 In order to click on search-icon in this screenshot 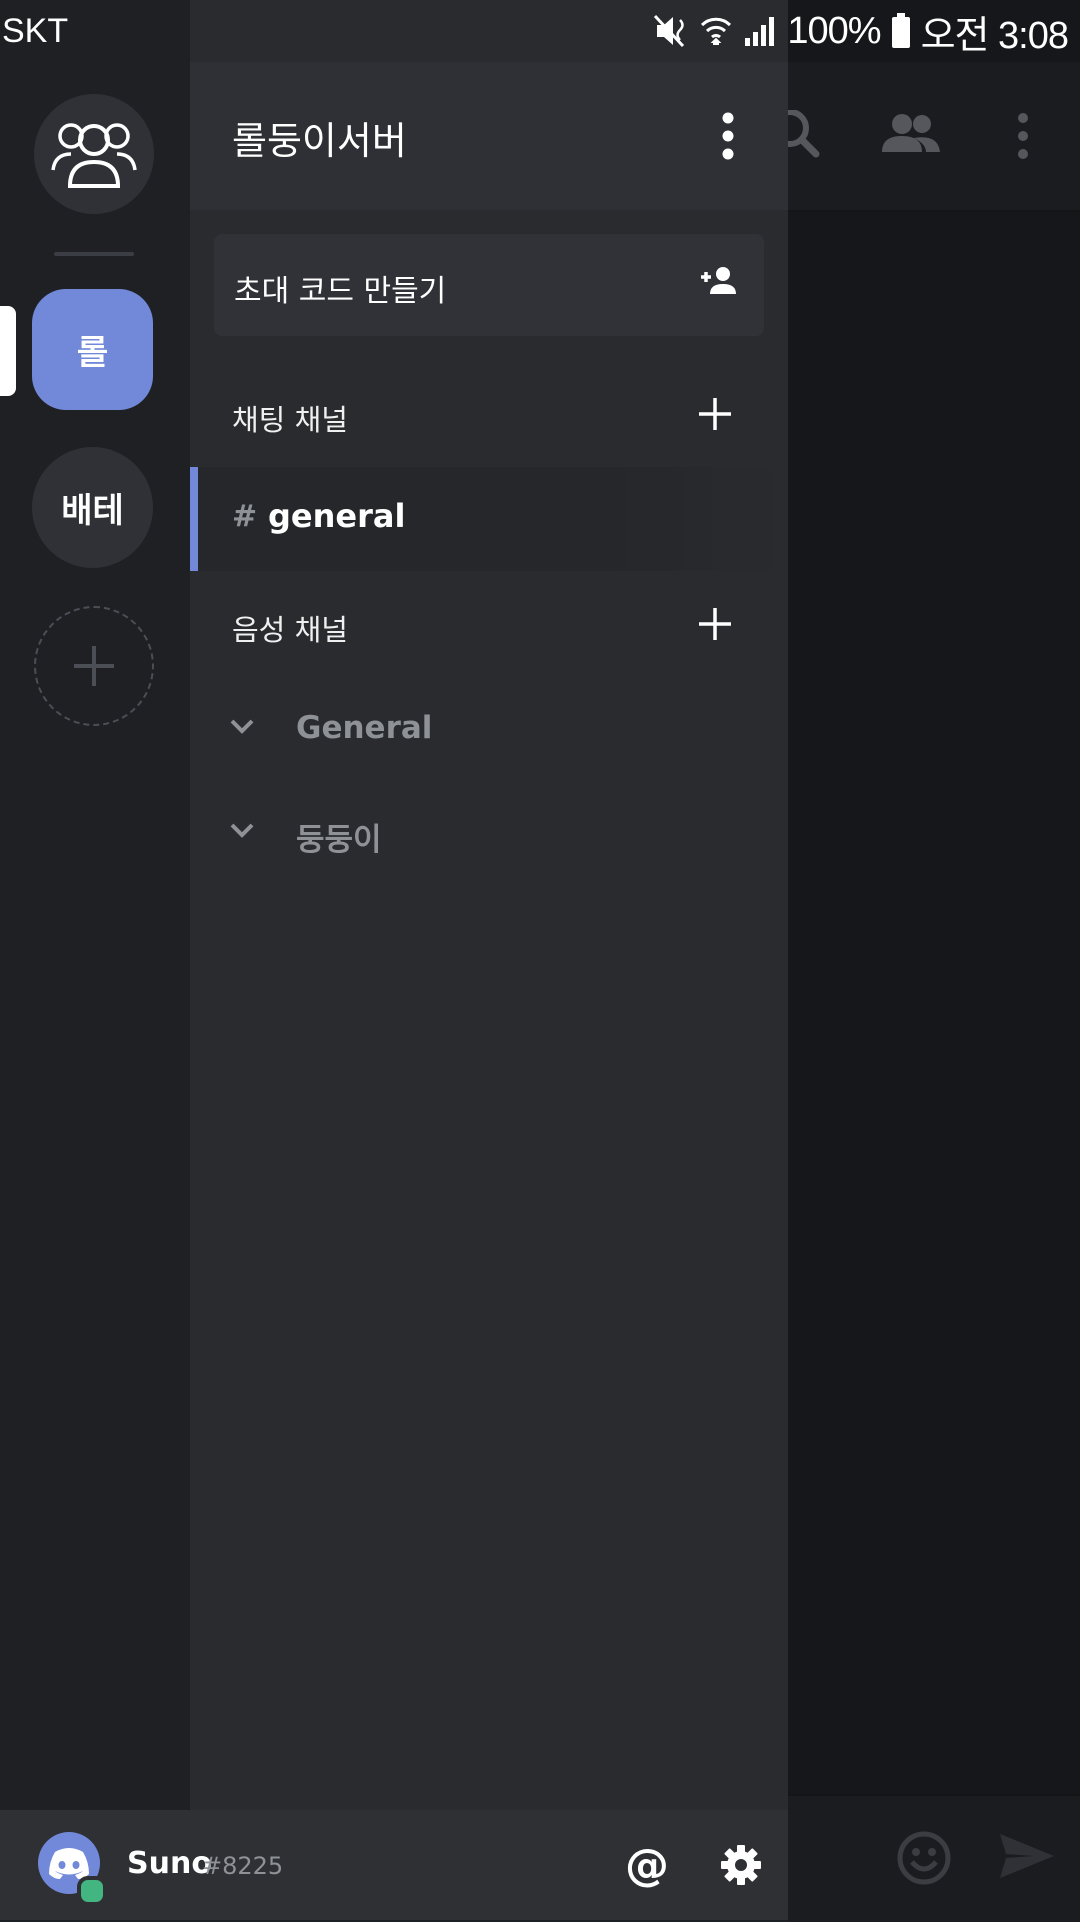, I will do `click(806, 136)`.